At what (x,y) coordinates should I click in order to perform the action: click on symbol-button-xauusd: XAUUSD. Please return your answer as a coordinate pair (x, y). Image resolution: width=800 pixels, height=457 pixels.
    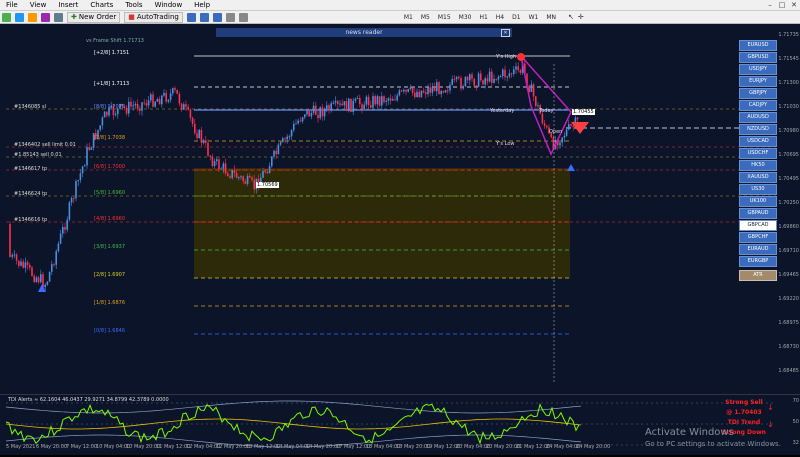
    Looking at the image, I should click on (758, 177).